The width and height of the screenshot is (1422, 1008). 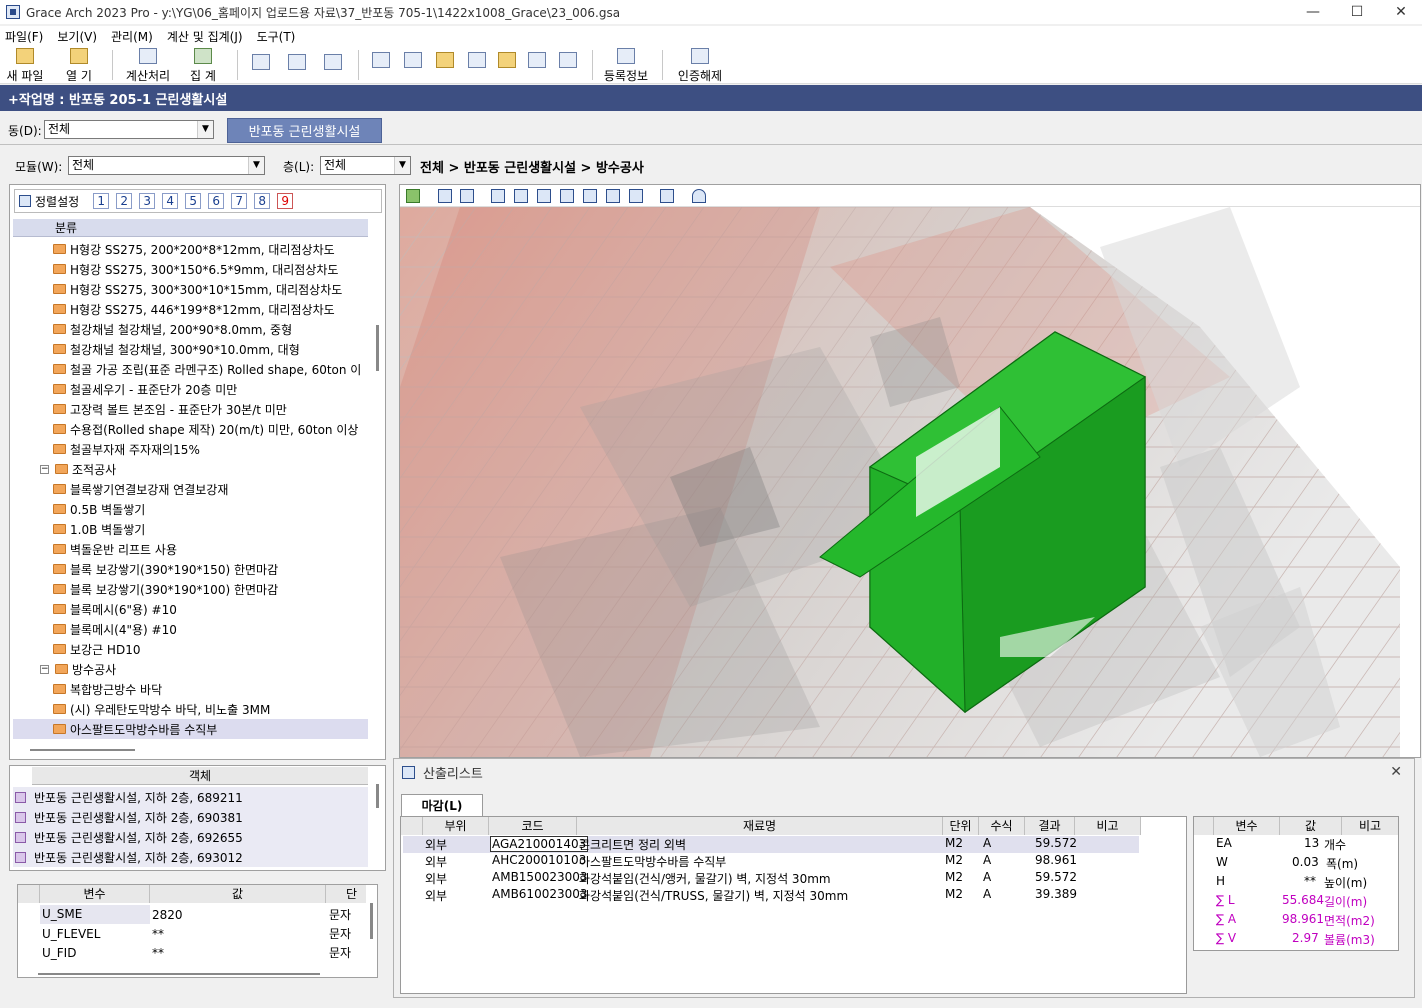 I want to click on tree-item: 철골세우기 - 표준단가 20층 미만, so click(x=190, y=389).